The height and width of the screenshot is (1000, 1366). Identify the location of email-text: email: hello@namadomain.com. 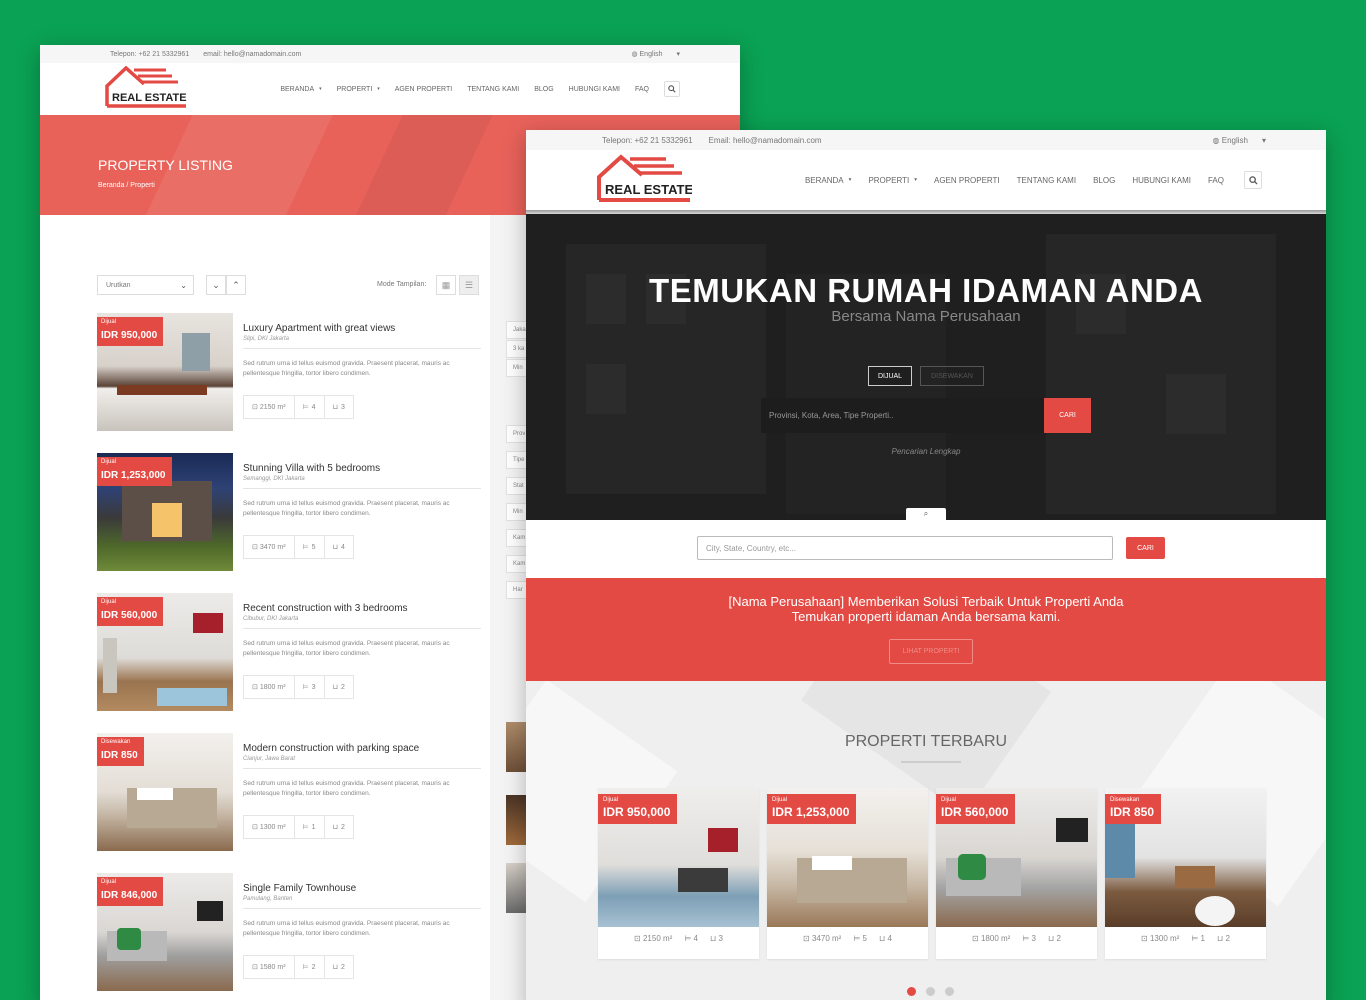
(252, 54).